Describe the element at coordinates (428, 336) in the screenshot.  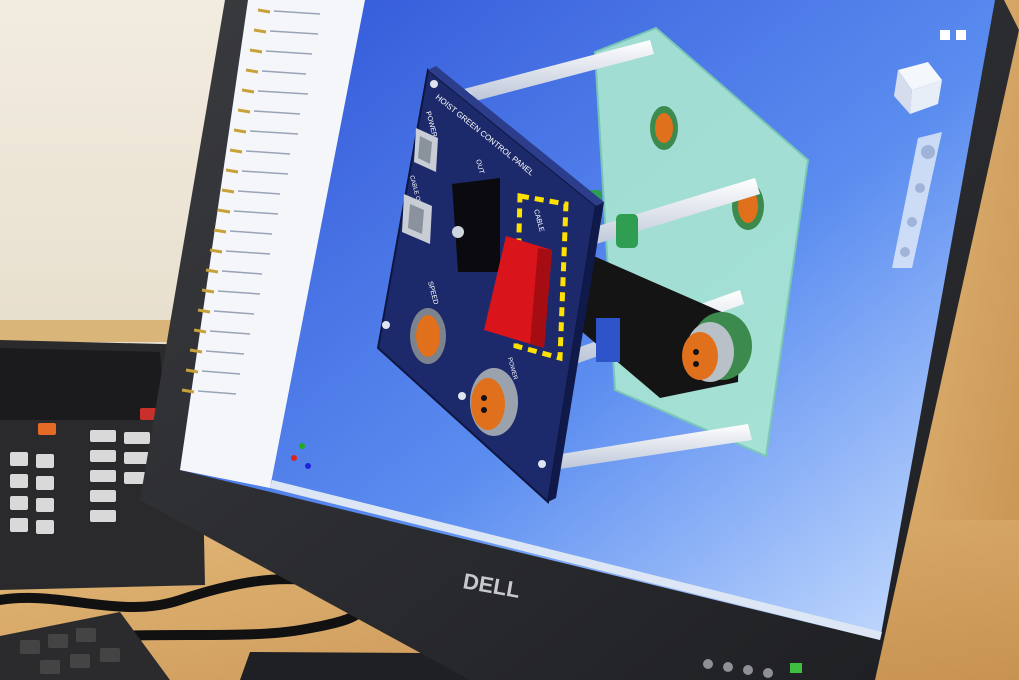
I see `front-connector-speed` at that location.